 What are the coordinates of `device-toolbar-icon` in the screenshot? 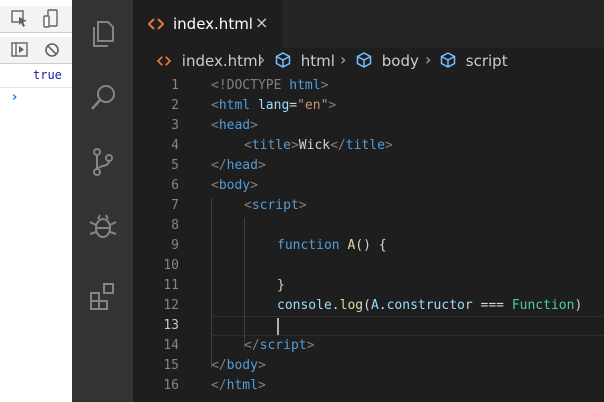 It's located at (52, 19).